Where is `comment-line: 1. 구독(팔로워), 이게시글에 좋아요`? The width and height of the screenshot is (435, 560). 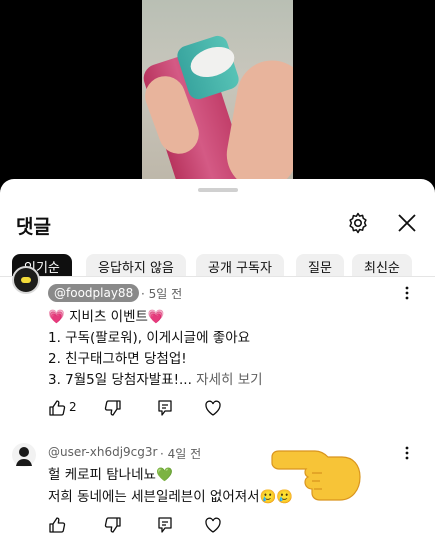 comment-line: 1. 구독(팔로워), 이게시글에 좋아요 is located at coordinates (149, 338).